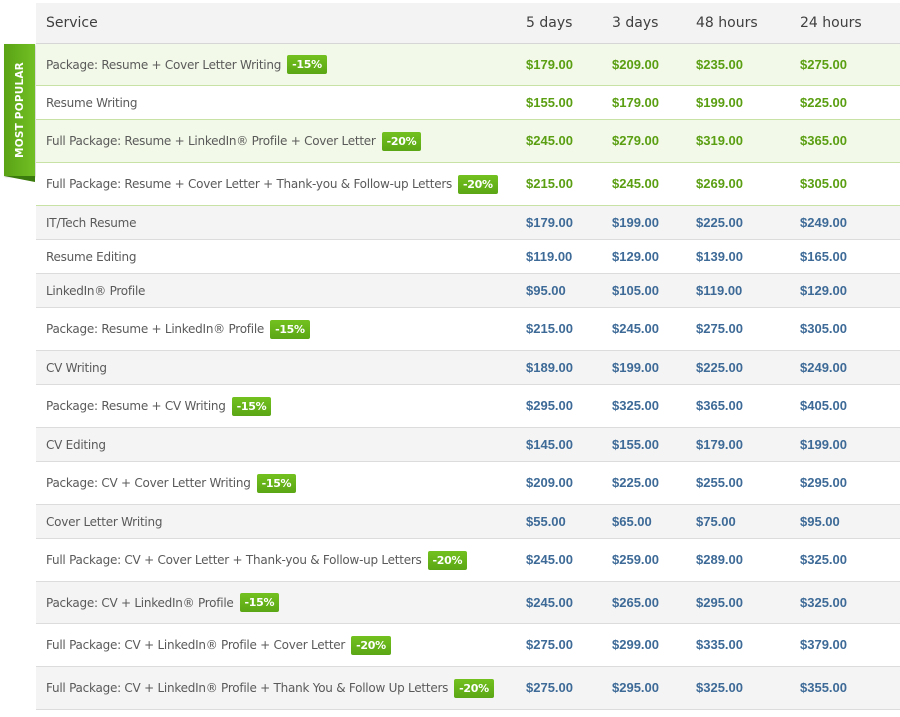  I want to click on price-5-days-cell: $95.00, so click(556, 291).